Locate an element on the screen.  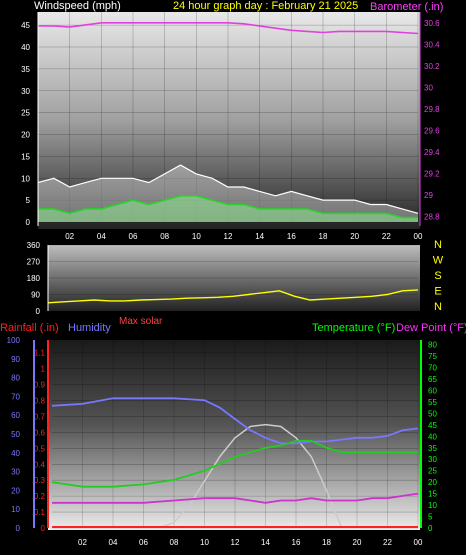
rainfall-y-tick: 0.1 is located at coordinates (40, 512).